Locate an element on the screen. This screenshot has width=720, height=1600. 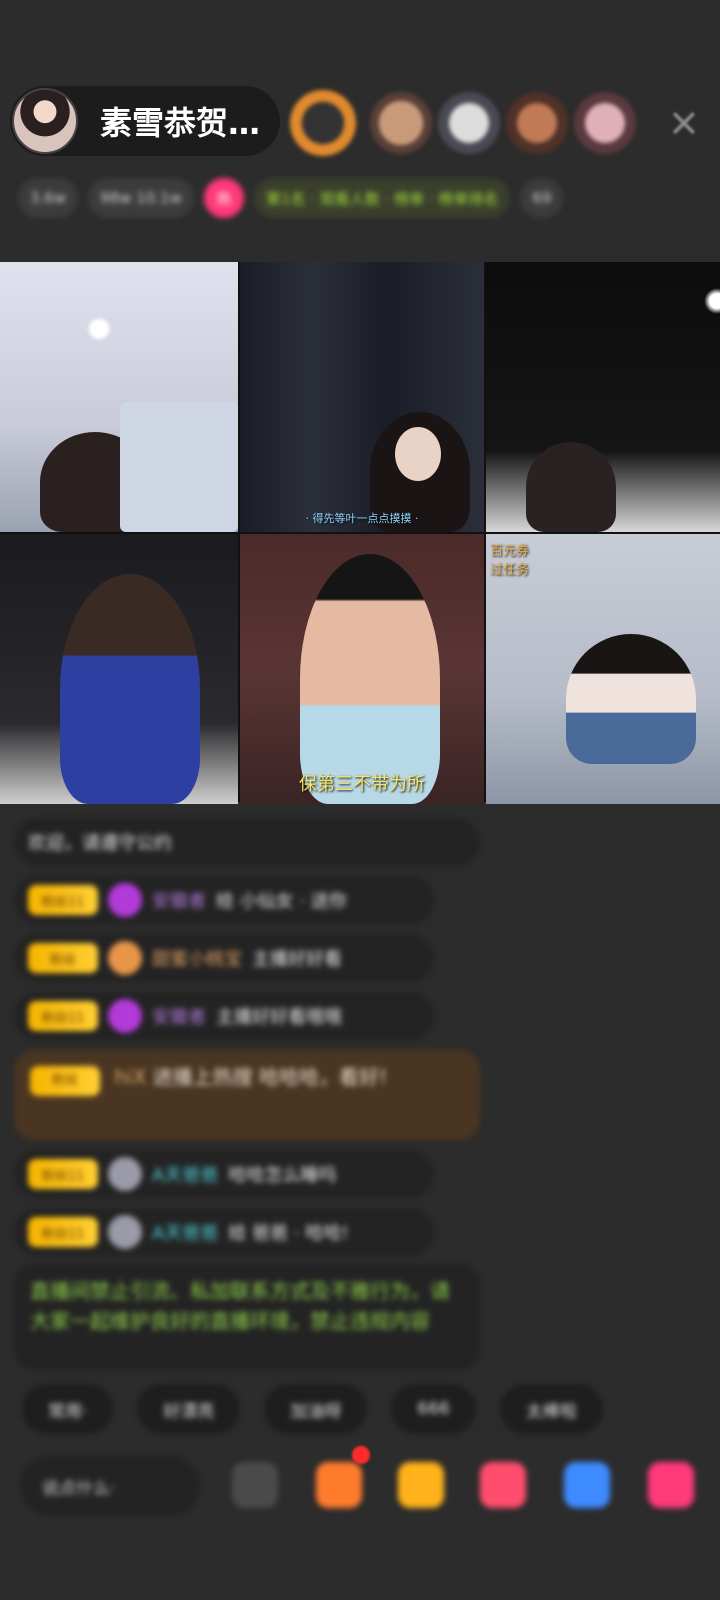
chat-message: 粉丝11 A天爸爸 给 爸爸 · 哈哈! is located at coordinates (224, 1232).